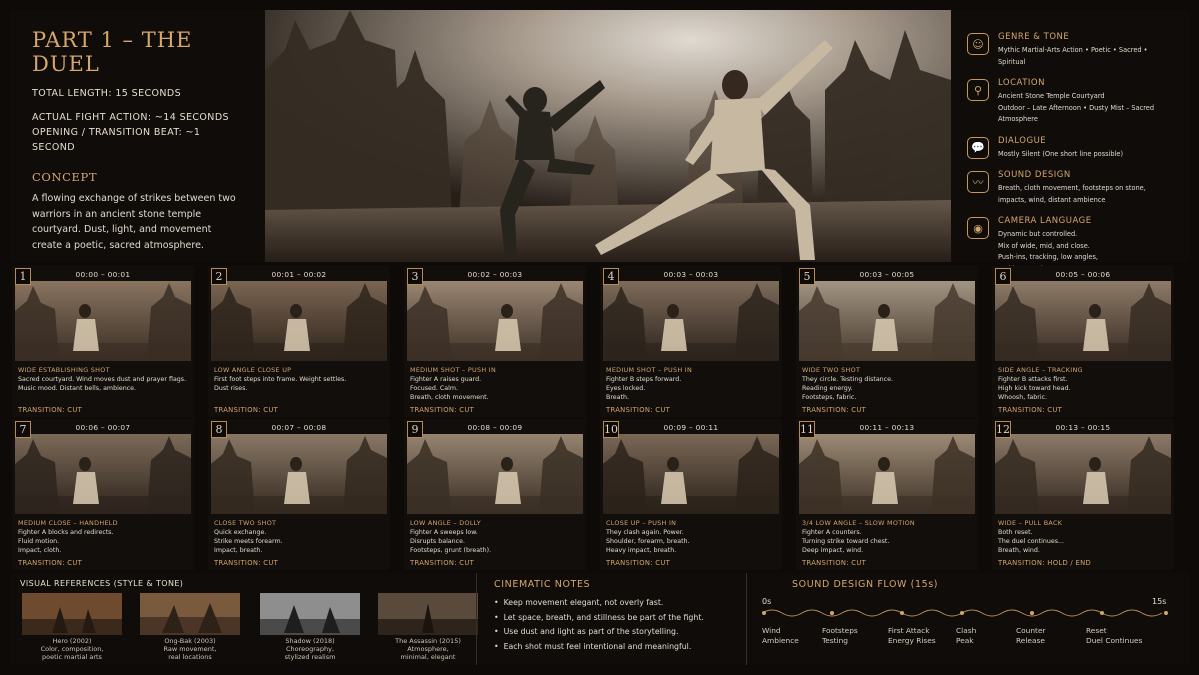 This screenshot has height=675, width=1199. I want to click on flow-stage: Clash Peak, so click(966, 635).